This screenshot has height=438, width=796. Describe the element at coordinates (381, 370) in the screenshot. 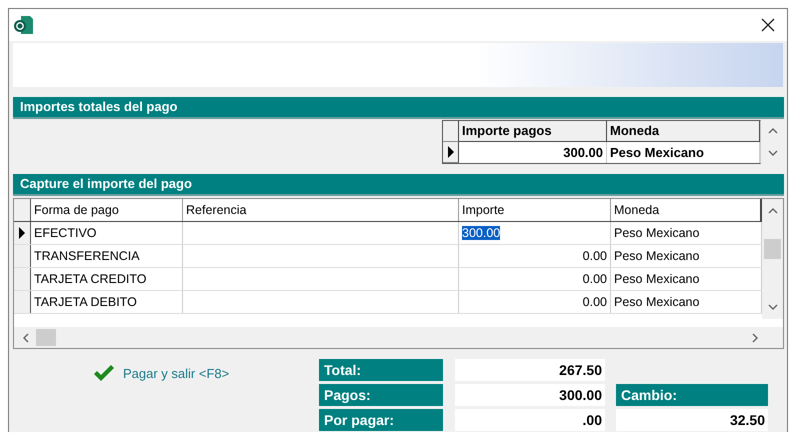

I see `summary-label: Total:` at that location.